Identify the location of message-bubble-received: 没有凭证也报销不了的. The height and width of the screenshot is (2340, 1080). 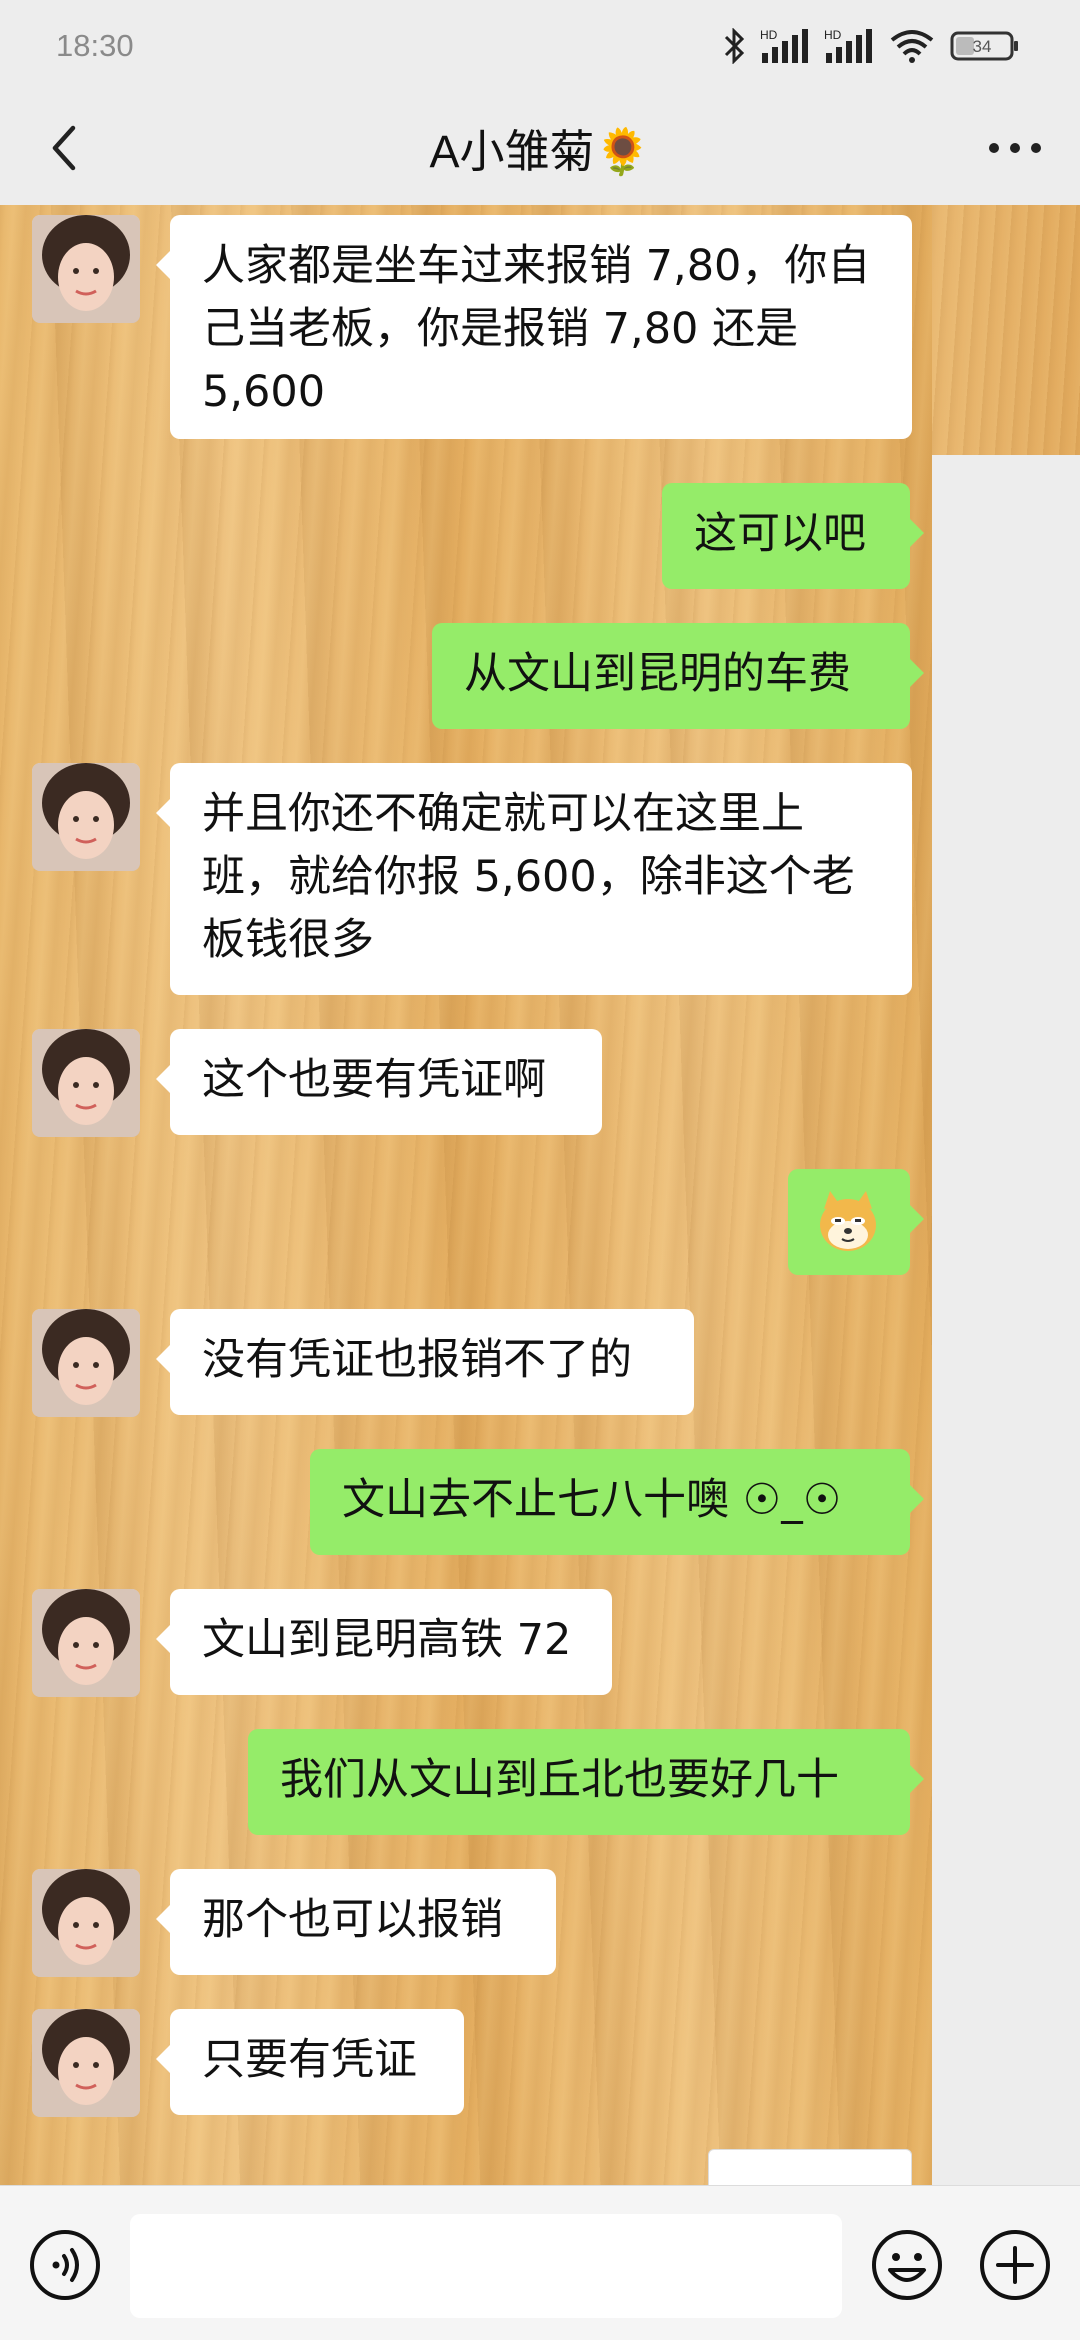
(425, 1362).